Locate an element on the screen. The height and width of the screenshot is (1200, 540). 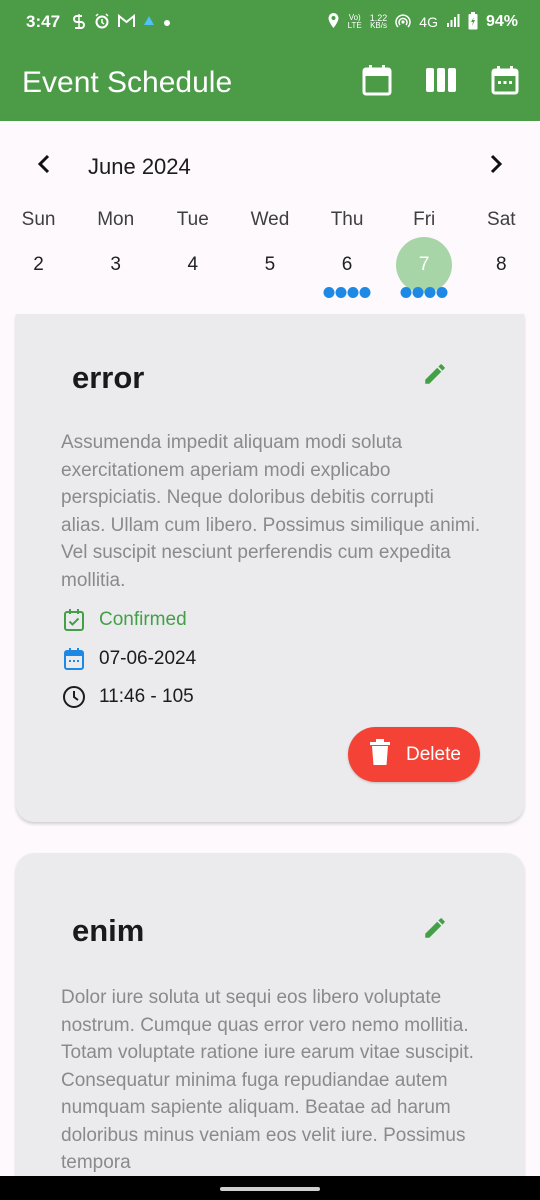
network-speed-unit: KB/s is located at coordinates (378, 25).